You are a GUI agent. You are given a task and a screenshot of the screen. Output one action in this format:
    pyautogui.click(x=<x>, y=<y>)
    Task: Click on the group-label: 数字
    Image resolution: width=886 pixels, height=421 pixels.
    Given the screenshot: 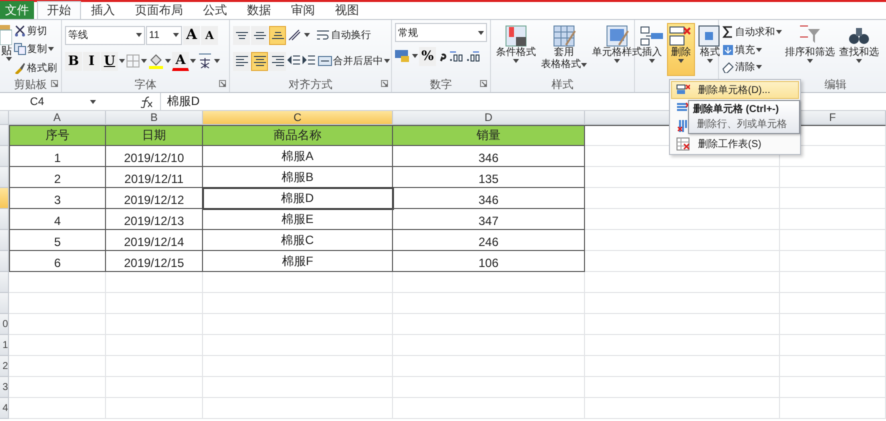 What is the action you would take?
    pyautogui.click(x=441, y=85)
    